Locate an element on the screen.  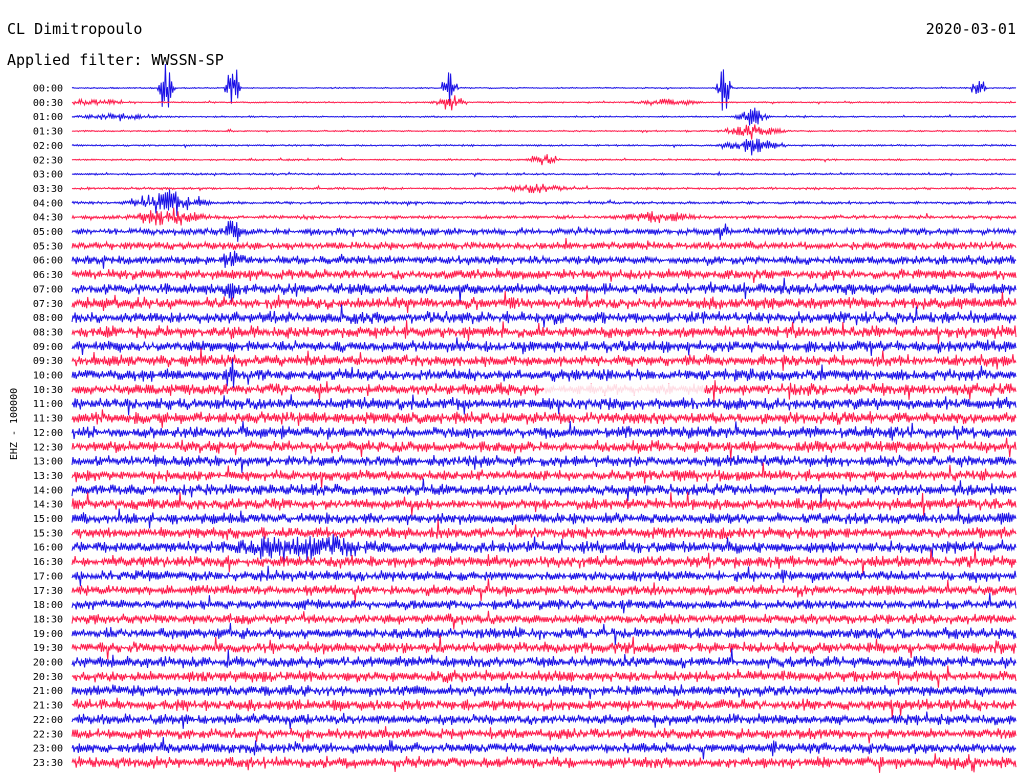
row-label: 23:00 is located at coordinates (48, 749).